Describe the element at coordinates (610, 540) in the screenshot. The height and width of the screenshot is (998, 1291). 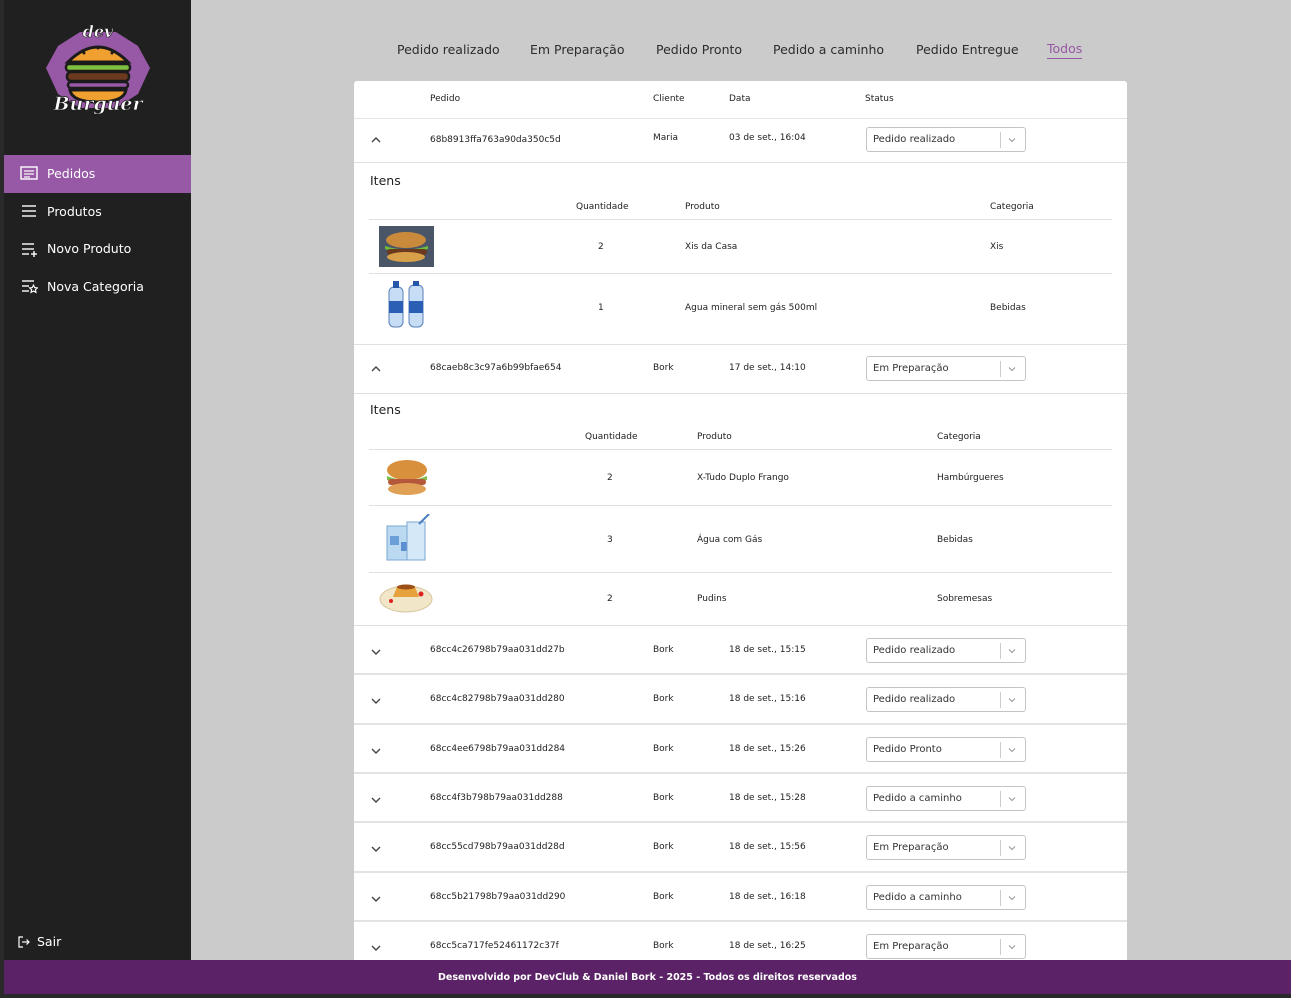
I see `item-qty: 3` at that location.